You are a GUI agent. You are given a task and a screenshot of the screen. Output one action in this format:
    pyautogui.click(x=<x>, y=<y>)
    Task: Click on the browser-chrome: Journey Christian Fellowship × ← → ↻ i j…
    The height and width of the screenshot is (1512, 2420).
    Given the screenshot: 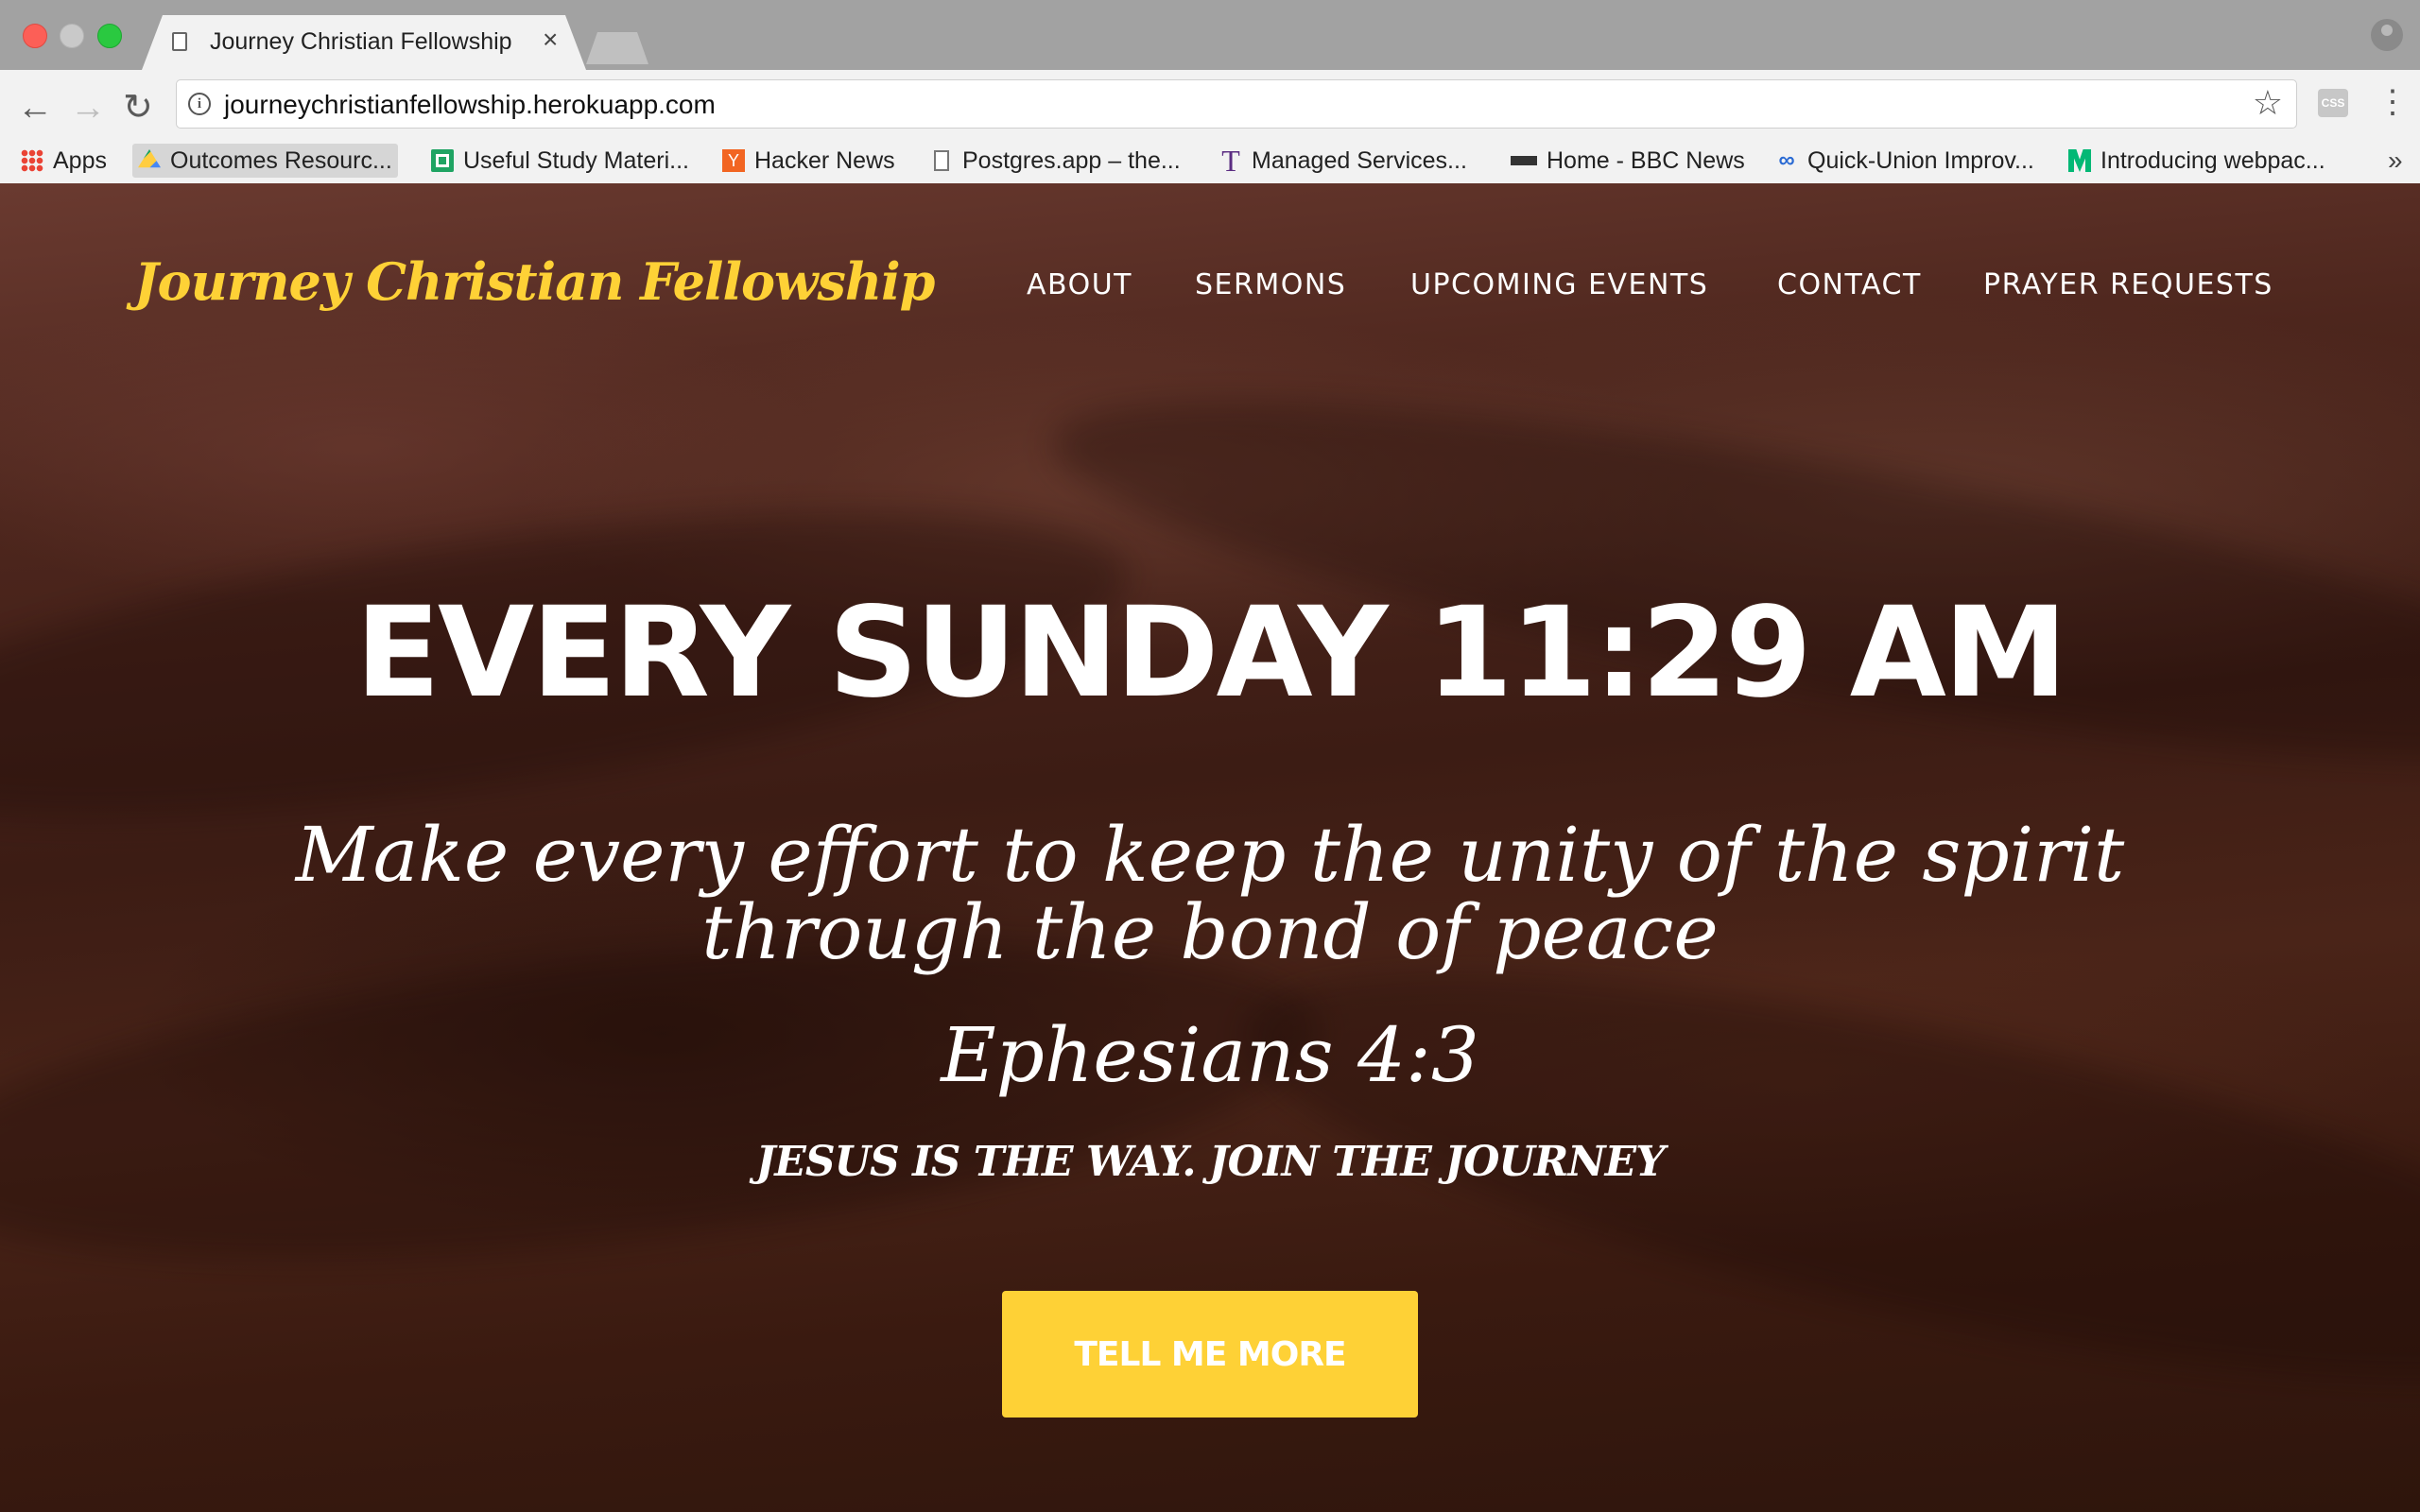 What is the action you would take?
    pyautogui.click(x=1210, y=92)
    